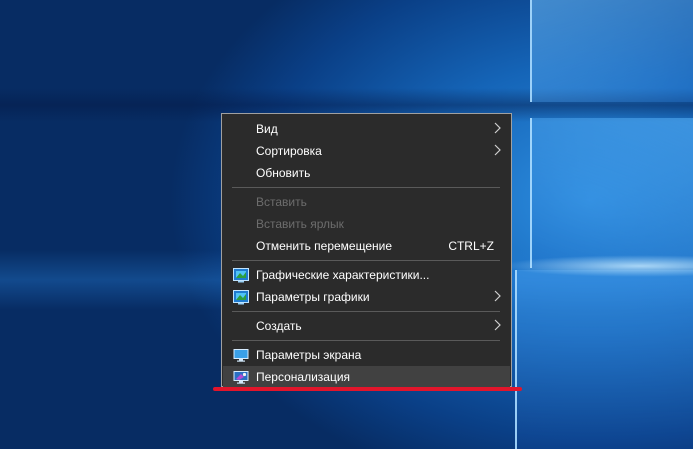 The width and height of the screenshot is (693, 449). Describe the element at coordinates (241, 377) in the screenshot. I see `personalization-icon` at that location.